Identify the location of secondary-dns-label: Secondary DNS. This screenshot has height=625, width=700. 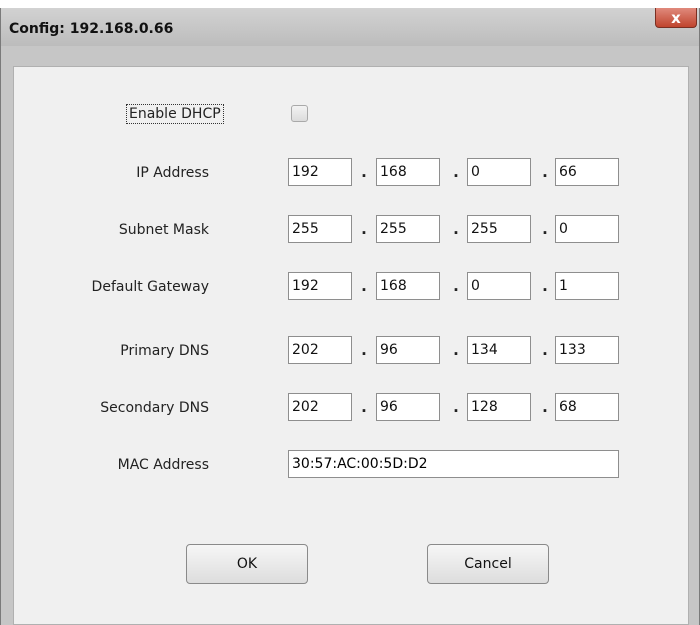
(154, 408).